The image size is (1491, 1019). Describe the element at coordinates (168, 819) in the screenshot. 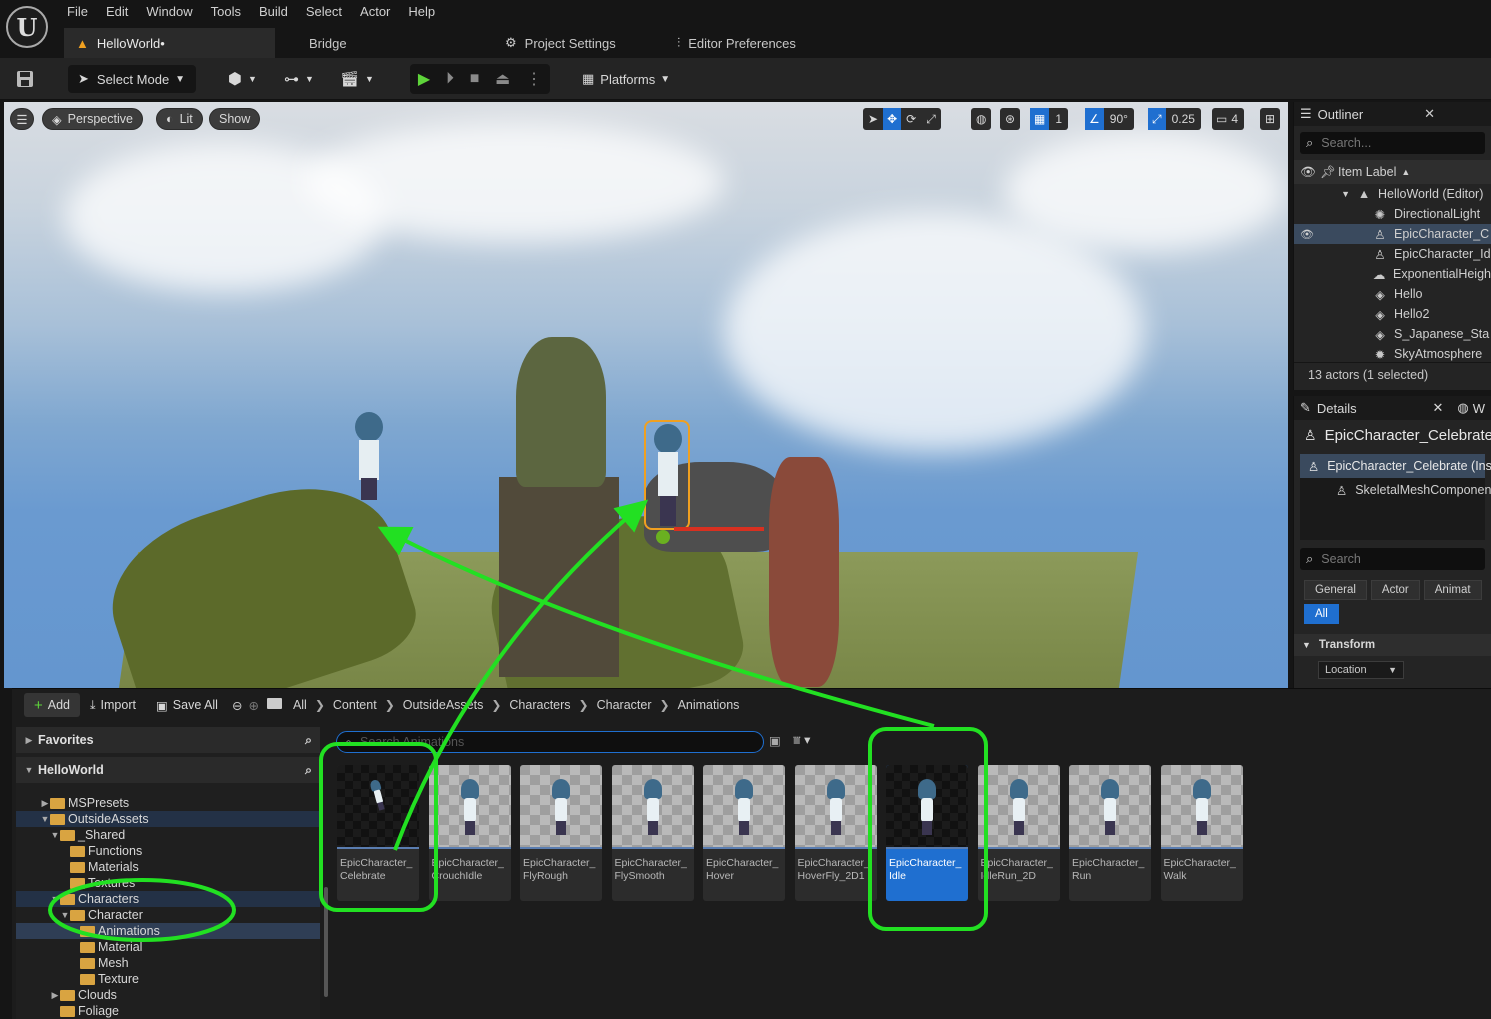

I see `folder-row: ▼ OutsideAssets` at that location.